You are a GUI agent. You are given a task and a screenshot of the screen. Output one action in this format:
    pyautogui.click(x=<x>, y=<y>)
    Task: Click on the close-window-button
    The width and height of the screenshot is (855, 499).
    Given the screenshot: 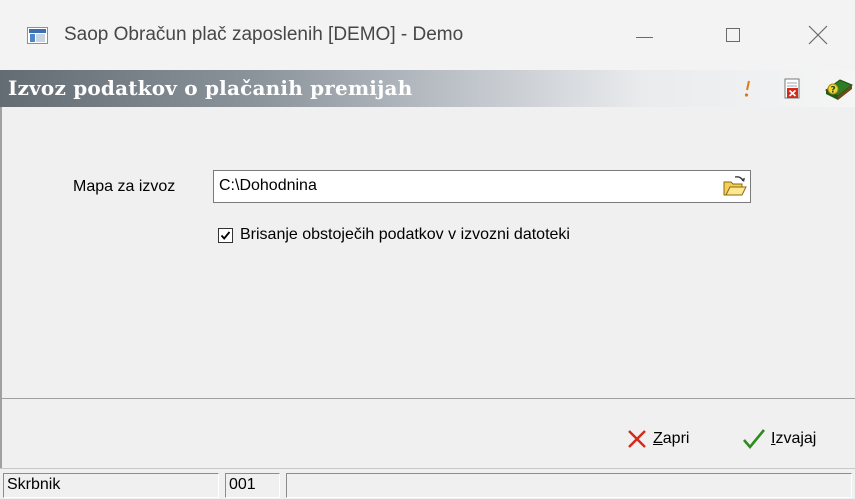 What is the action you would take?
    pyautogui.click(x=820, y=34)
    